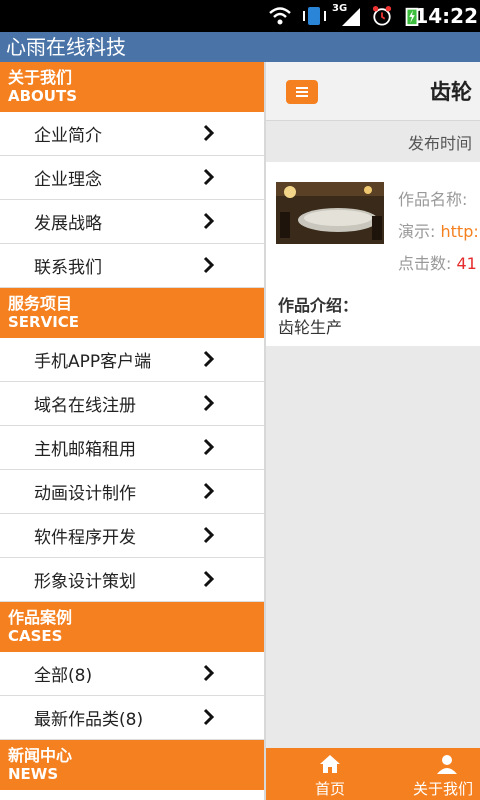 The image size is (480, 800). I want to click on section-header-service: 服务项目 SERVICE, so click(132, 313).